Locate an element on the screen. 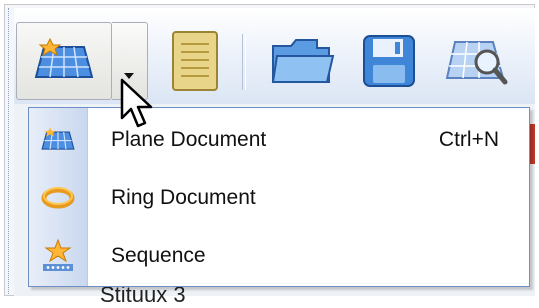 The height and width of the screenshot is (308, 539). grid-magnifier-icon is located at coordinates (476, 63).